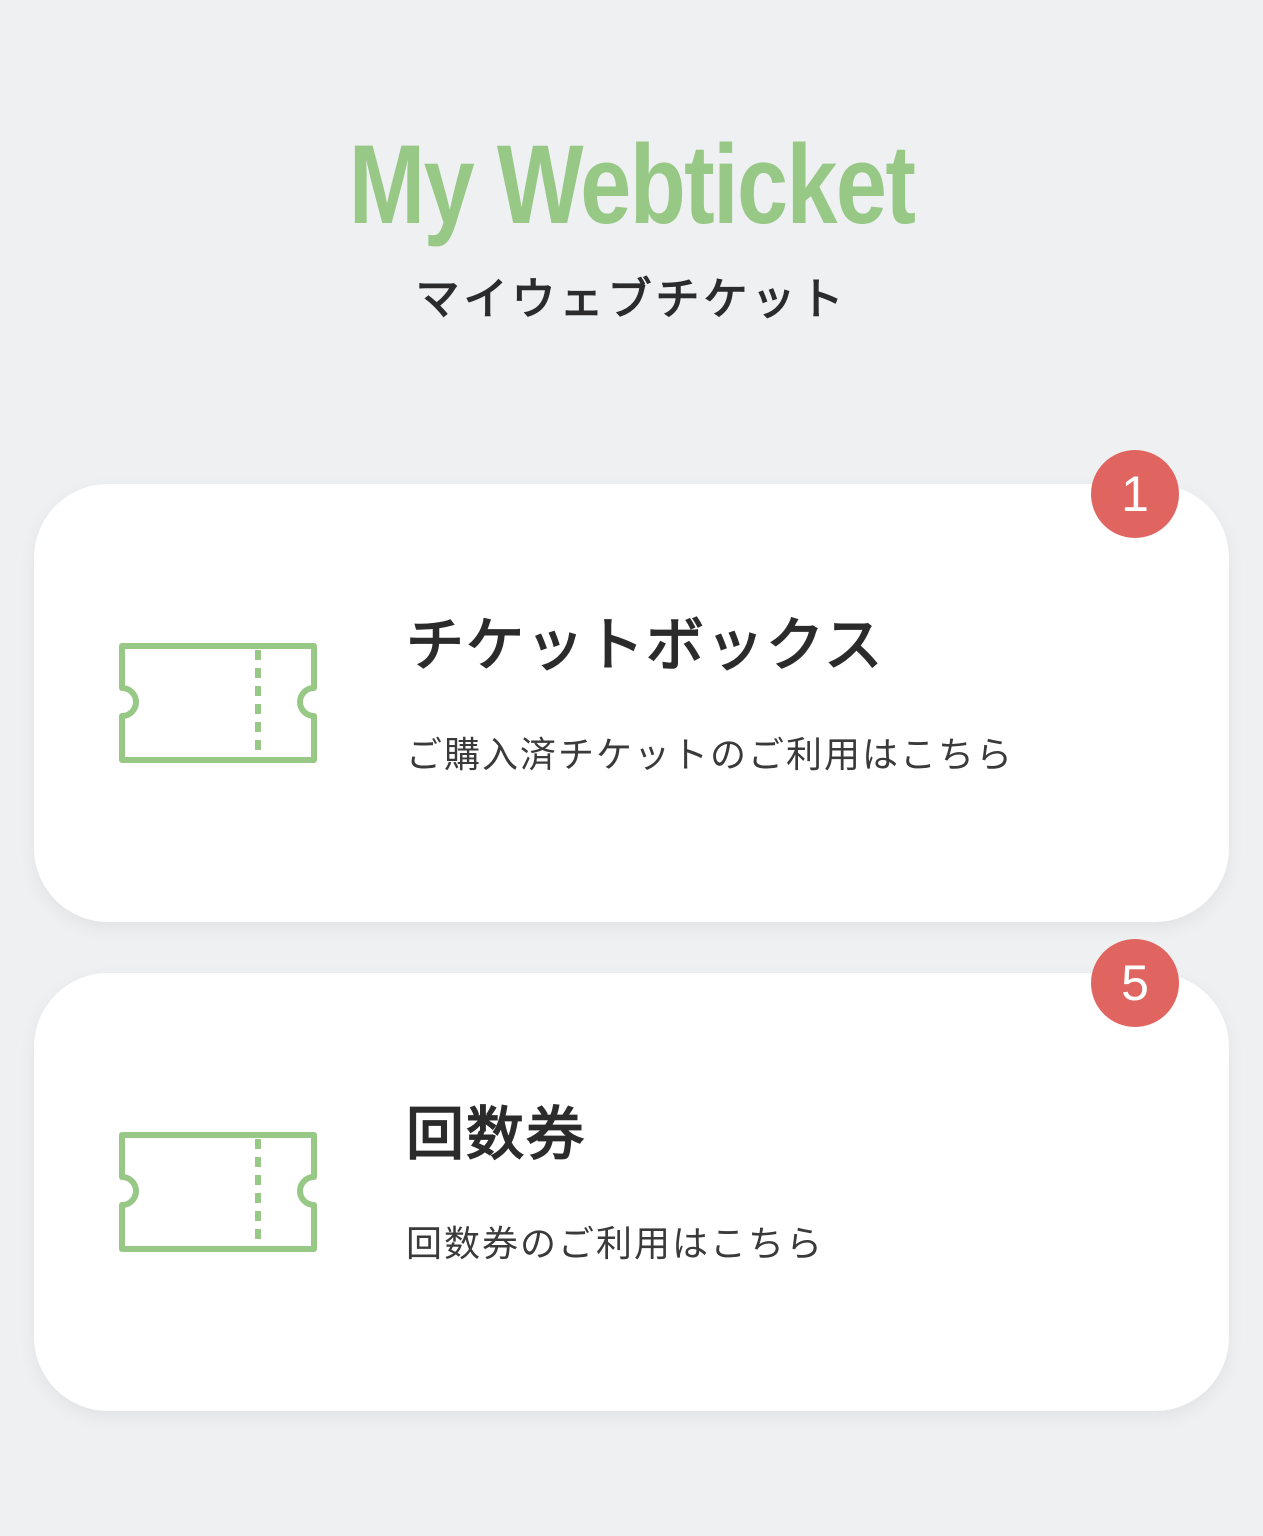 This screenshot has width=1263, height=1536. What do you see at coordinates (631, 299) in the screenshot?
I see `page-subtitle: マイウェブチケット` at bounding box center [631, 299].